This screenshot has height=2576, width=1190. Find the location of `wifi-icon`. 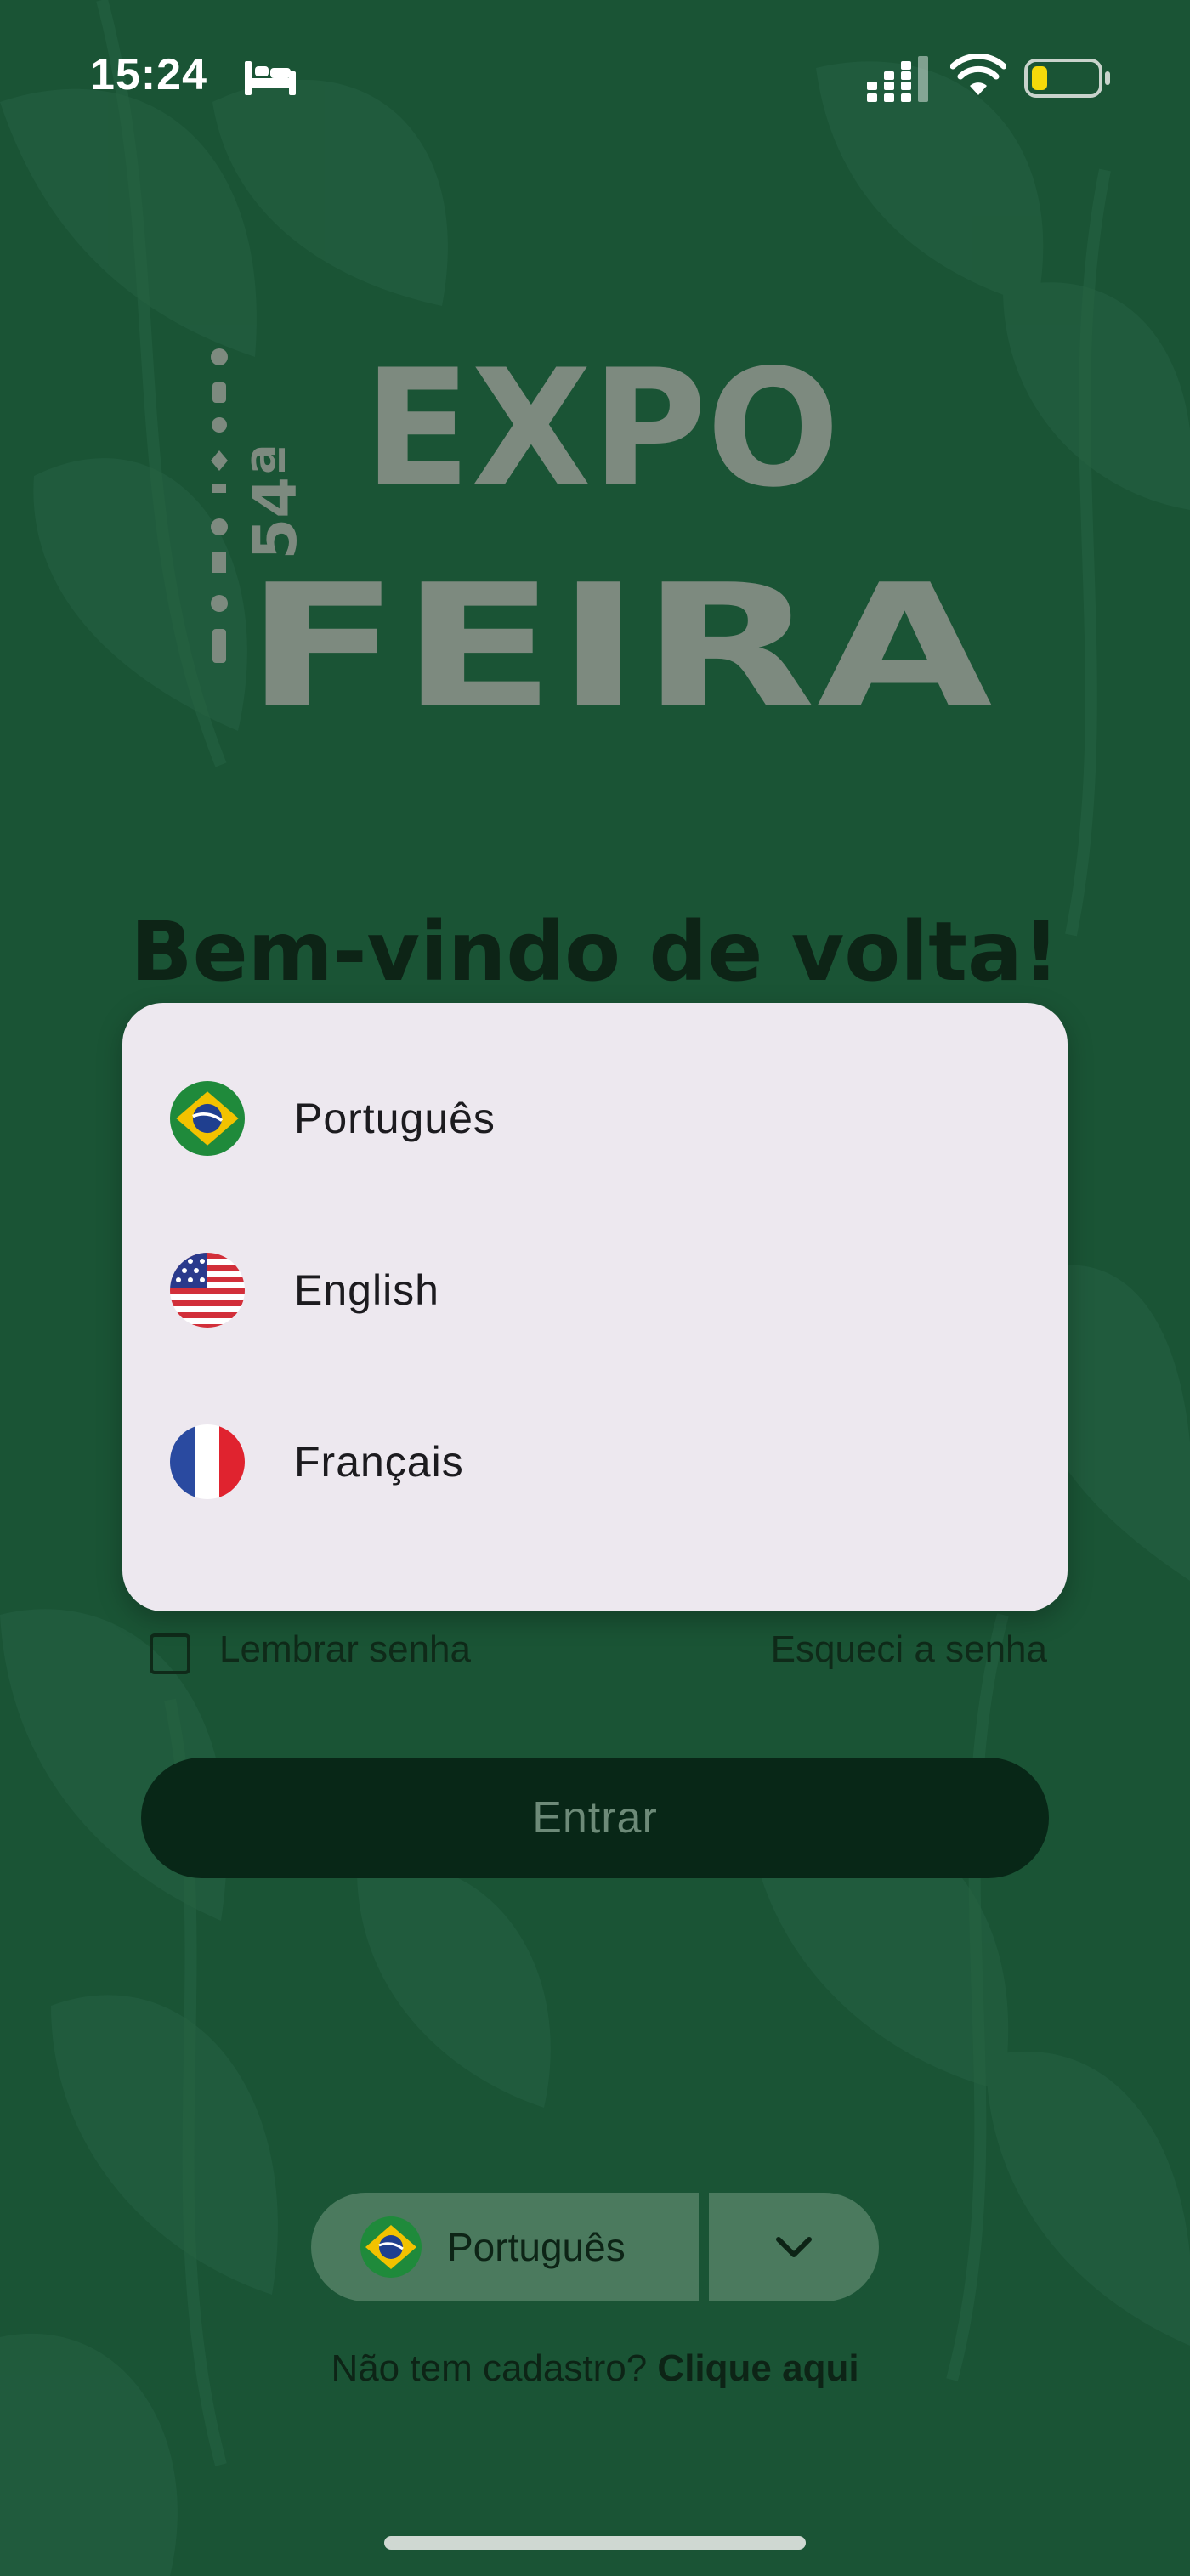

wifi-icon is located at coordinates (978, 74).